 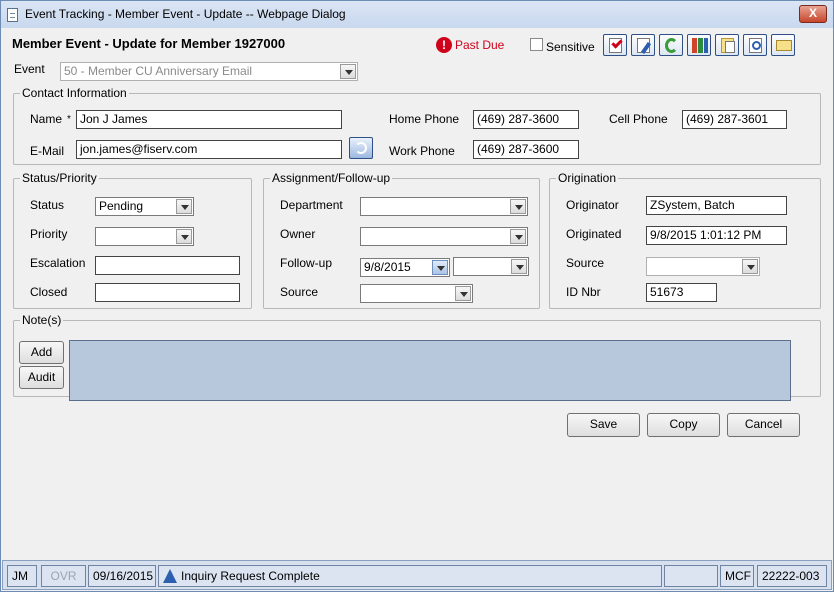 What do you see at coordinates (49, 292) in the screenshot?
I see `closed-label: Closed` at bounding box center [49, 292].